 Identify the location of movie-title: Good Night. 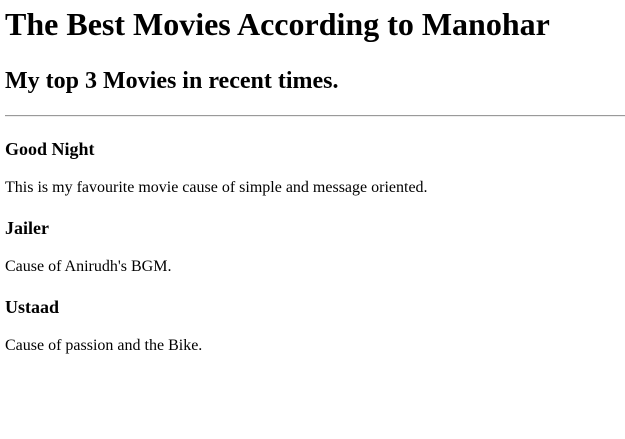
(50, 149).